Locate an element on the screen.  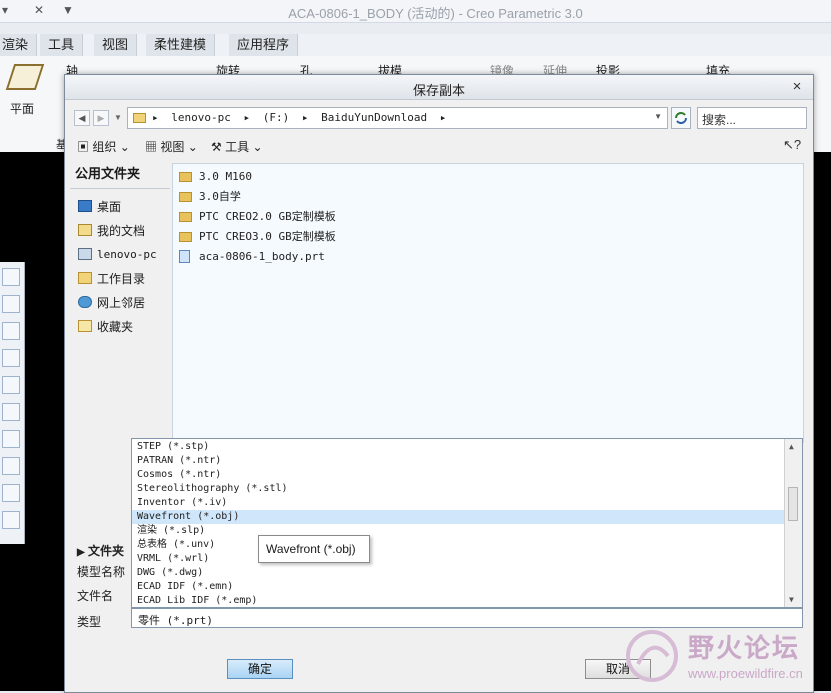
favorites-icon is located at coordinates (85, 326).